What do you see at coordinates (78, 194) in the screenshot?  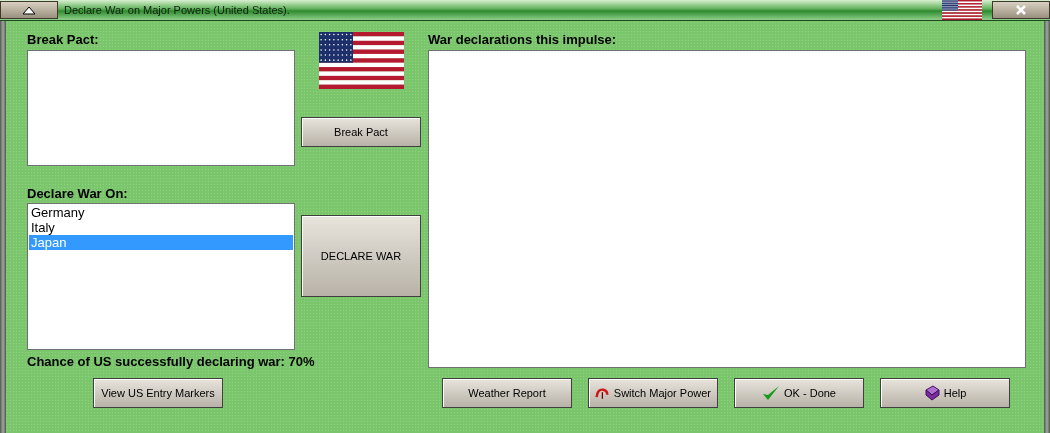 I see `section-label: Declare War On:` at bounding box center [78, 194].